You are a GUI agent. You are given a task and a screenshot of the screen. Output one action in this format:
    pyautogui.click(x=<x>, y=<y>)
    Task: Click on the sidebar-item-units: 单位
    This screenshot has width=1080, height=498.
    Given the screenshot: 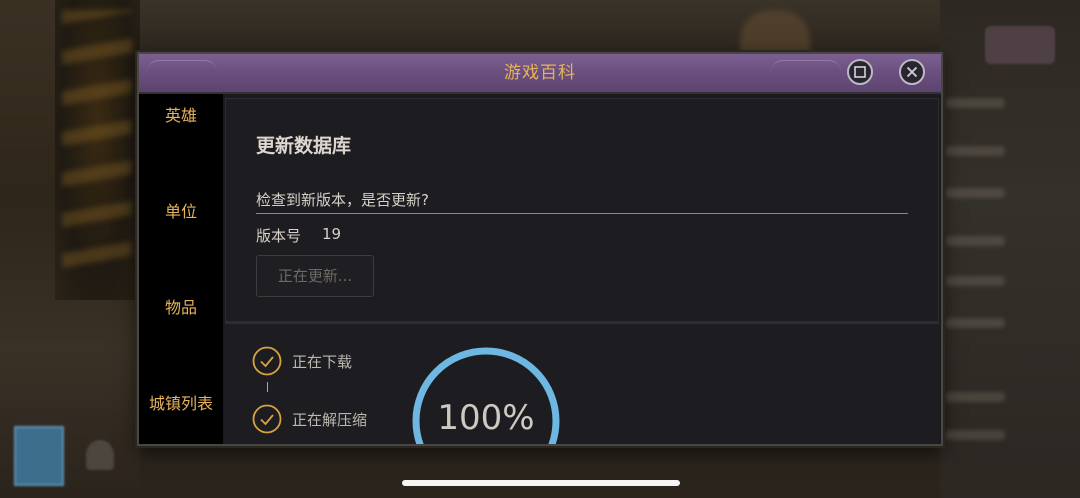 What is the action you would take?
    pyautogui.click(x=181, y=212)
    